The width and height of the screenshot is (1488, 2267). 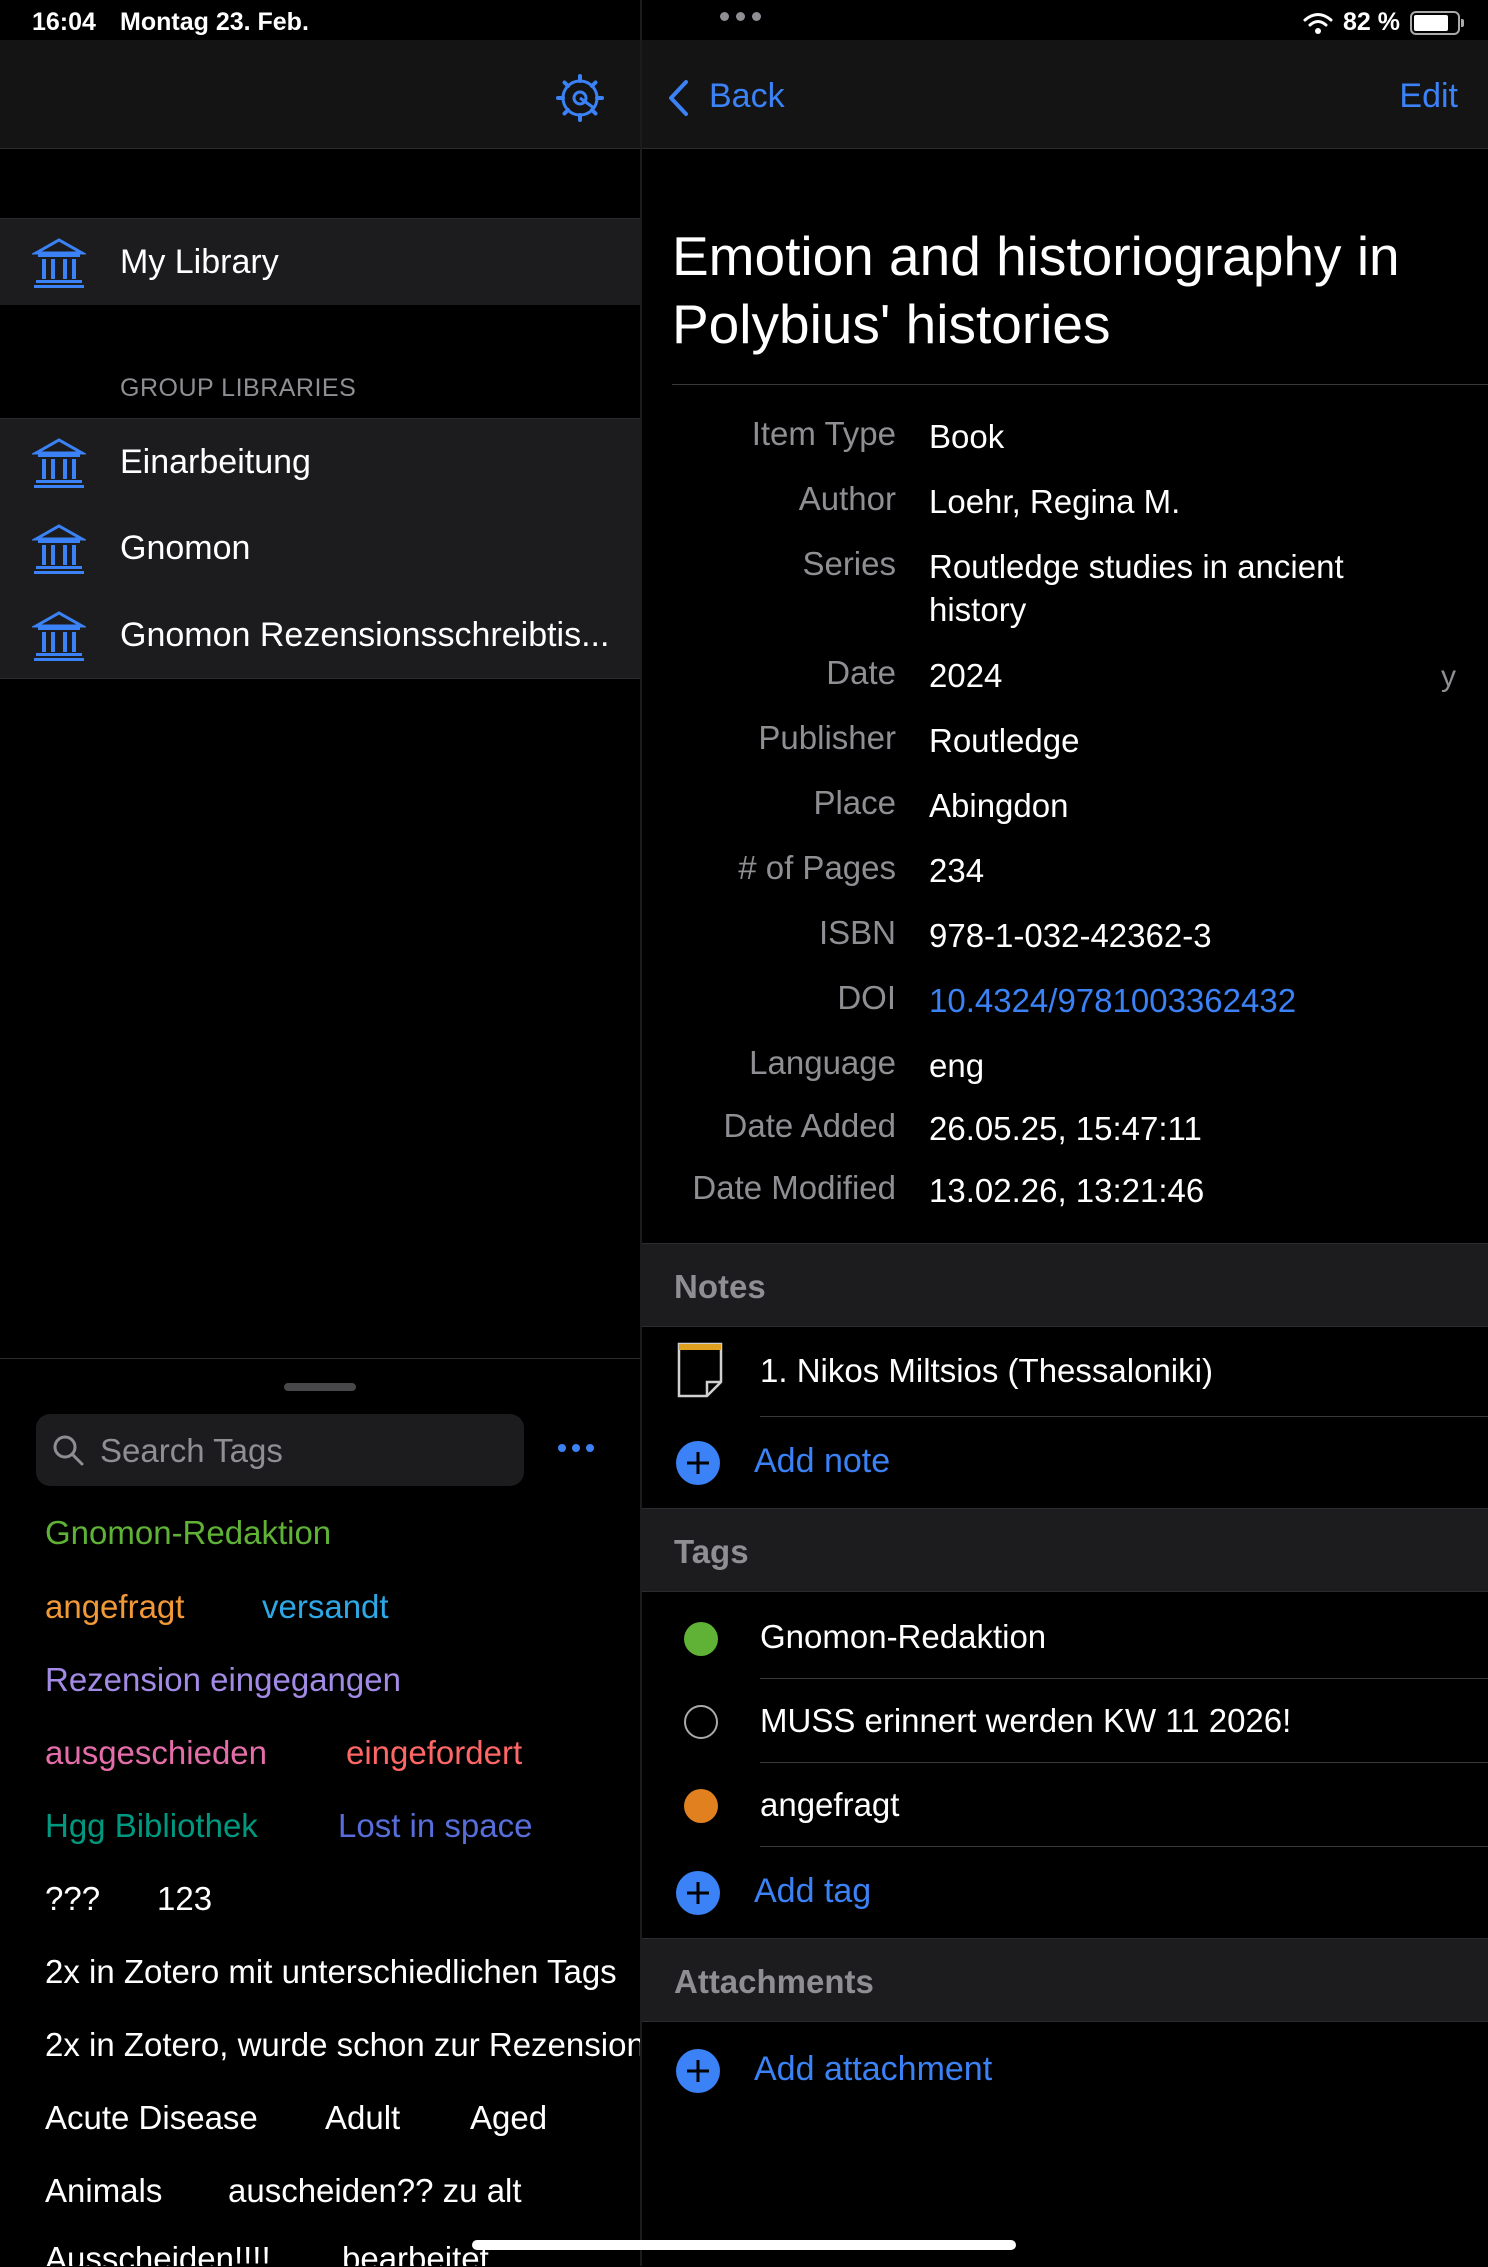 I want to click on tag-item: bearbeitet, so click(x=415, y=2253).